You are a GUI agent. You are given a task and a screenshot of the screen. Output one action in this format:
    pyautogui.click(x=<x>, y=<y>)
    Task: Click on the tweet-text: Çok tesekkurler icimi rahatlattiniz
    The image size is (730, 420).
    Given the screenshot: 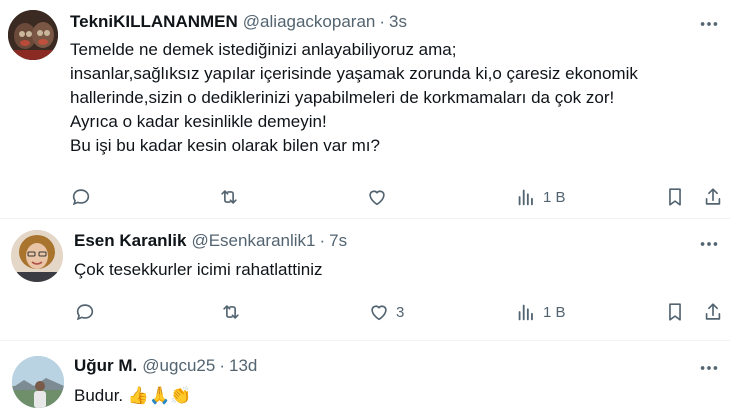 What is the action you would take?
    pyautogui.click(x=198, y=270)
    